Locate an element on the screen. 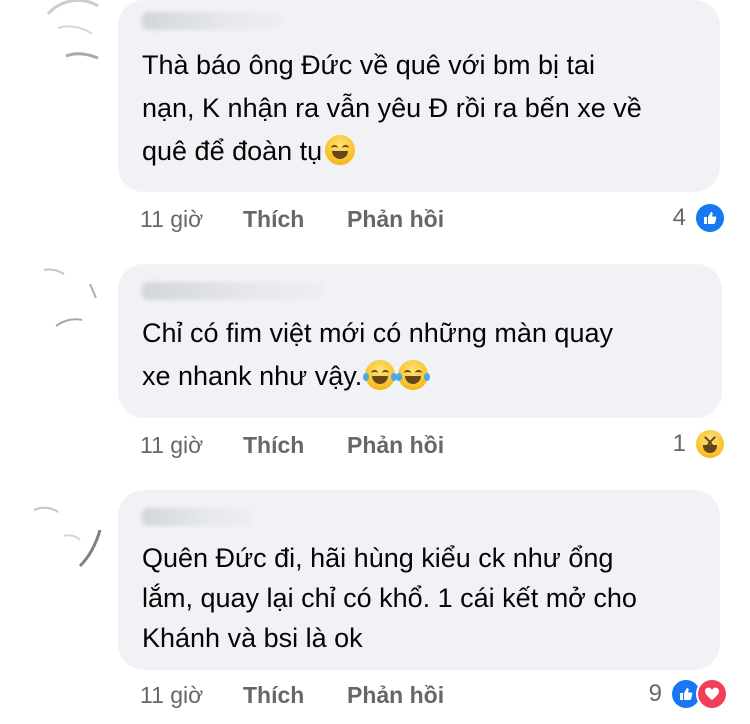 The image size is (750, 724). reaction-summary: 1 is located at coordinates (699, 444).